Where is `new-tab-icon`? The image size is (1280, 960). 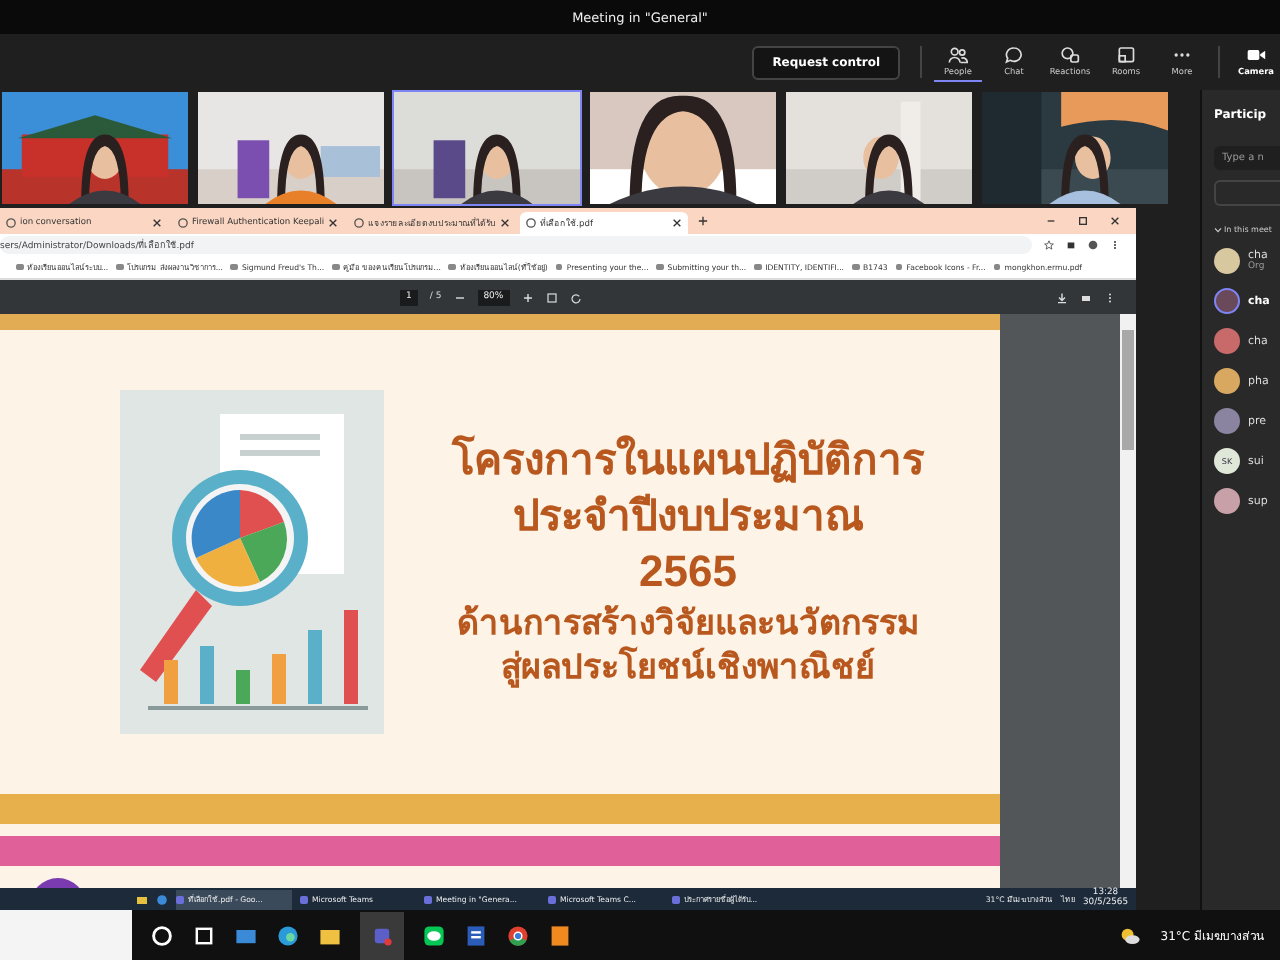 new-tab-icon is located at coordinates (703, 221).